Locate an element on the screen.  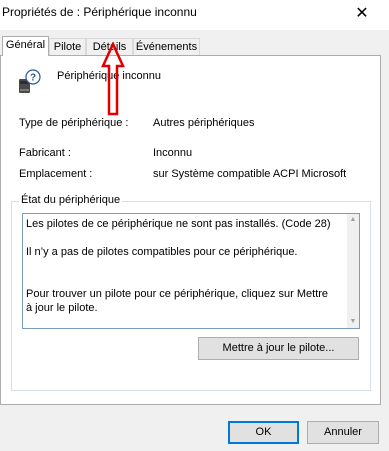
location-label: Emplacement : is located at coordinates (56, 174).